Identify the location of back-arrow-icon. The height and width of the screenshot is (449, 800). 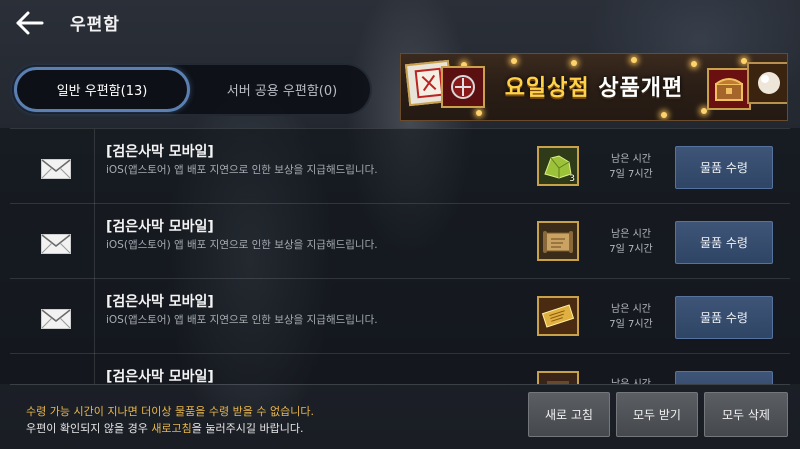
(30, 23).